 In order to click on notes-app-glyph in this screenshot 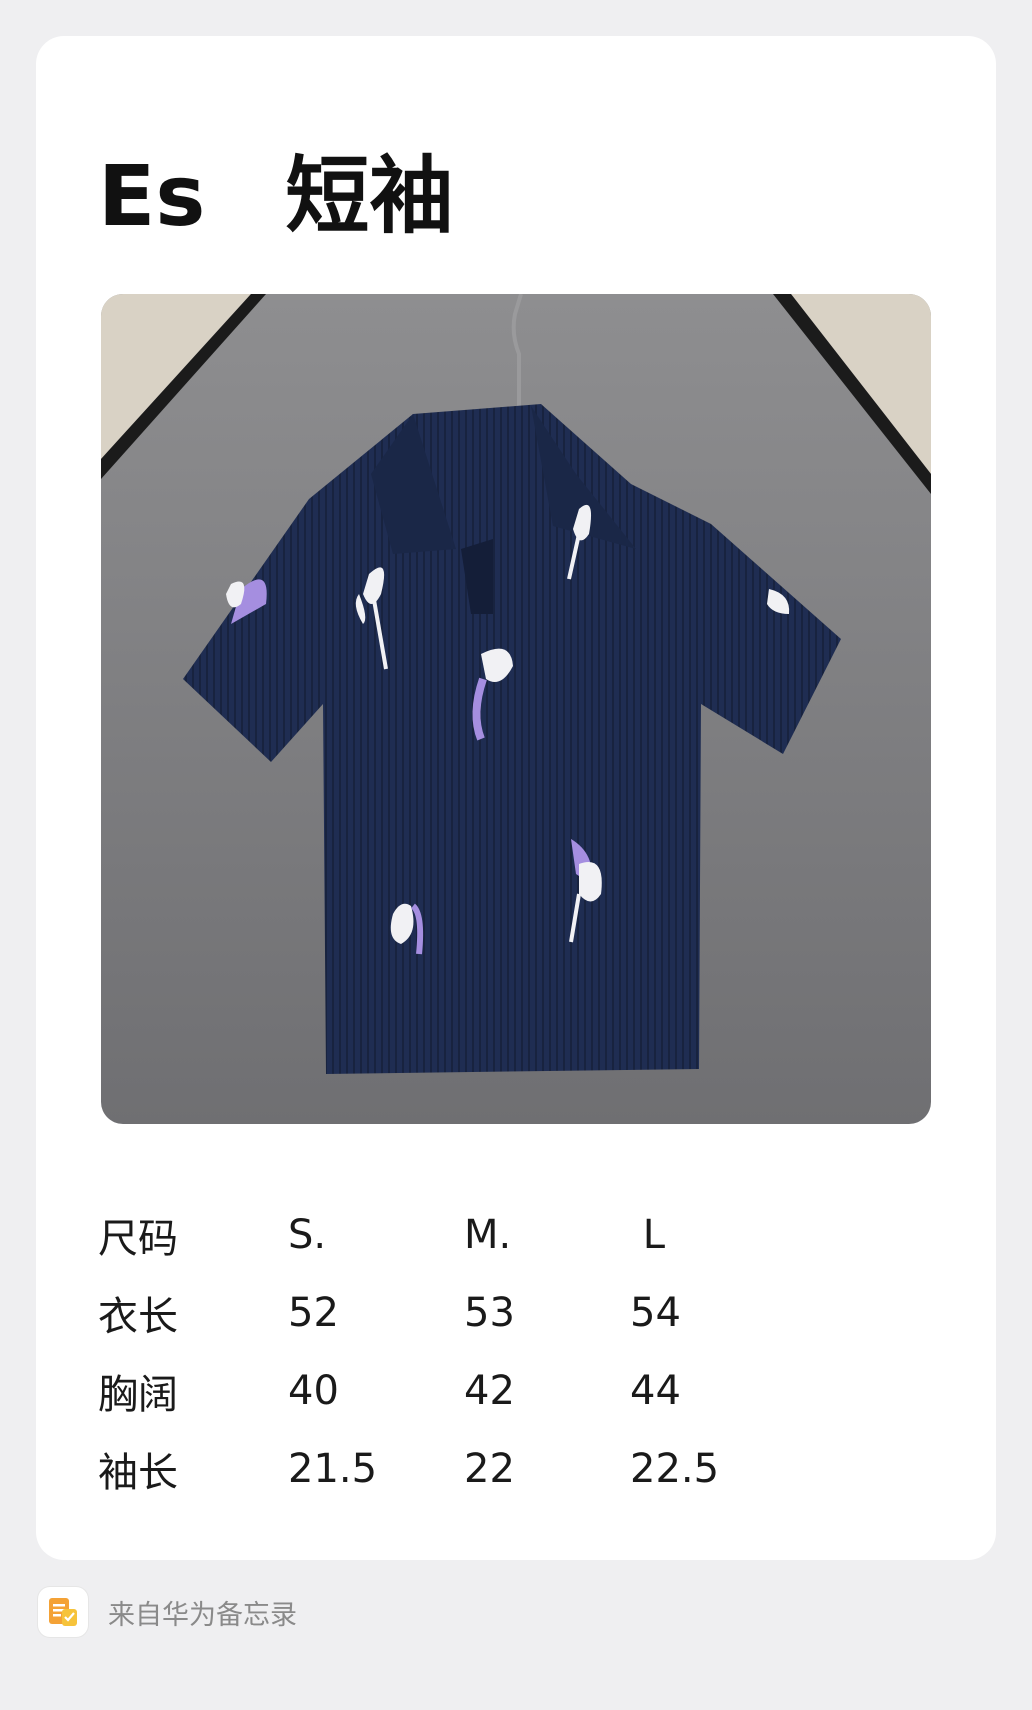, I will do `click(63, 1612)`.